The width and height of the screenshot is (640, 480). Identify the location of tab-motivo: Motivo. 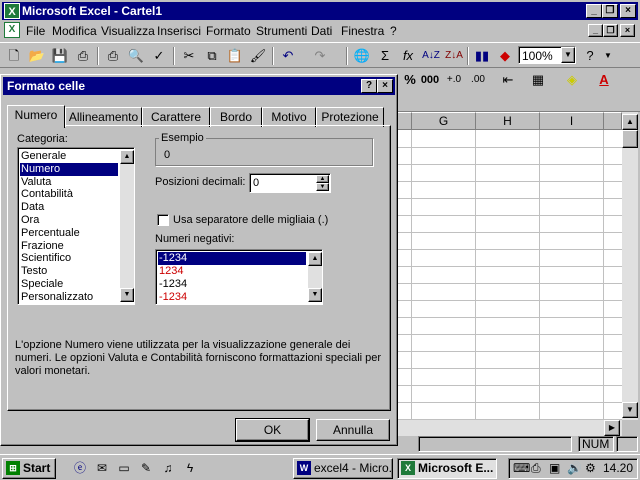
(289, 117).